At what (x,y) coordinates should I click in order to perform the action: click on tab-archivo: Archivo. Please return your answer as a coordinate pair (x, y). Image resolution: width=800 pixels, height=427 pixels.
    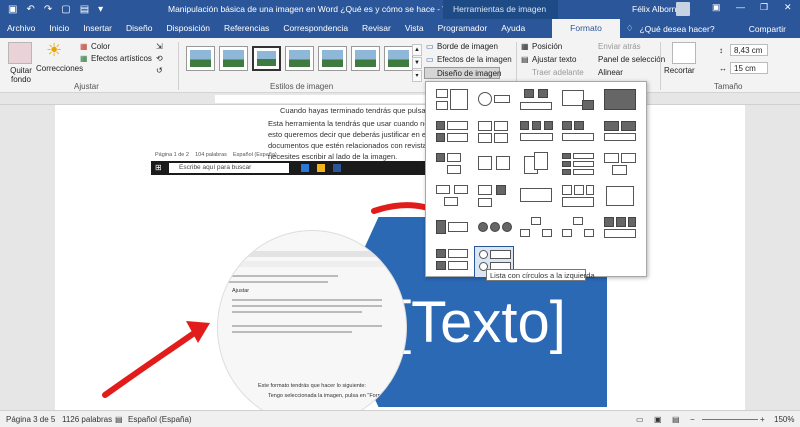
    Looking at the image, I should click on (21, 28).